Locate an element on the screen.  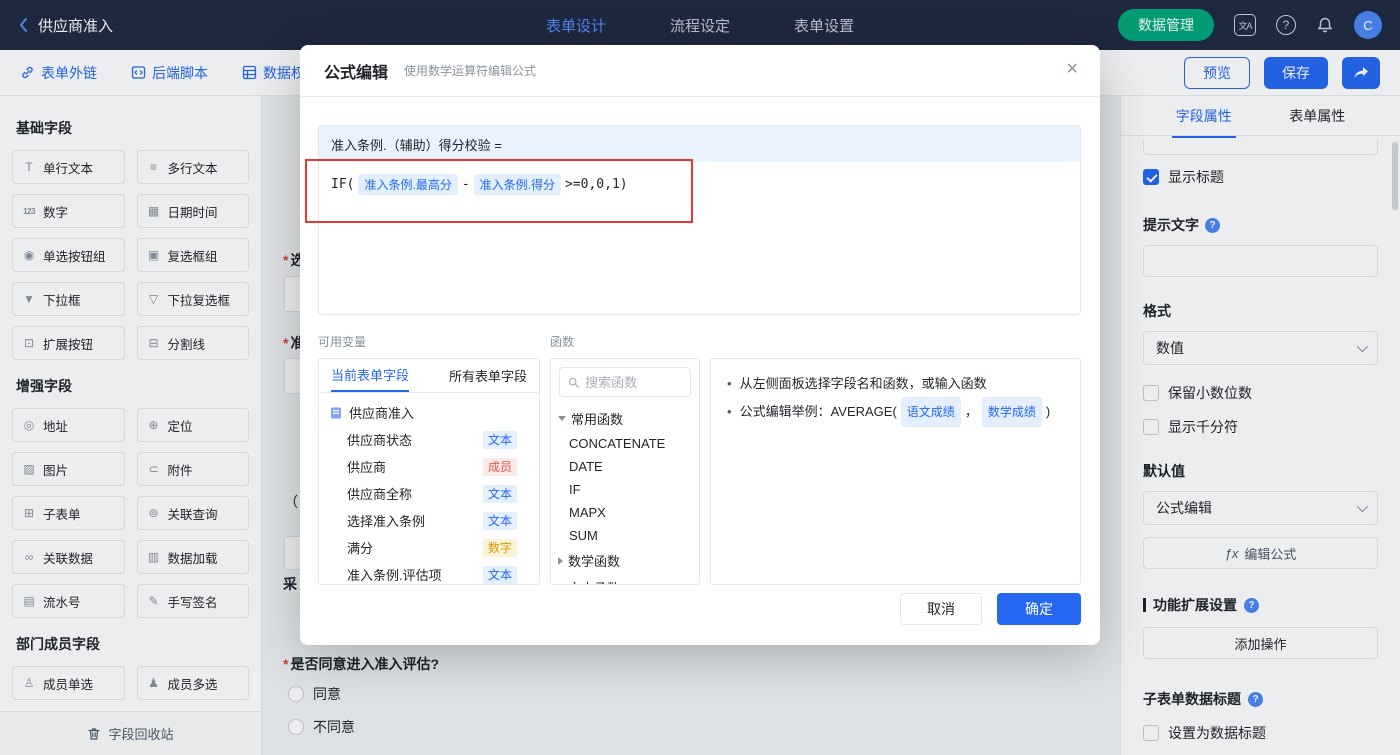
formula-target-bar: 准入条例.（辅助）得分校验 = is located at coordinates (699, 144).